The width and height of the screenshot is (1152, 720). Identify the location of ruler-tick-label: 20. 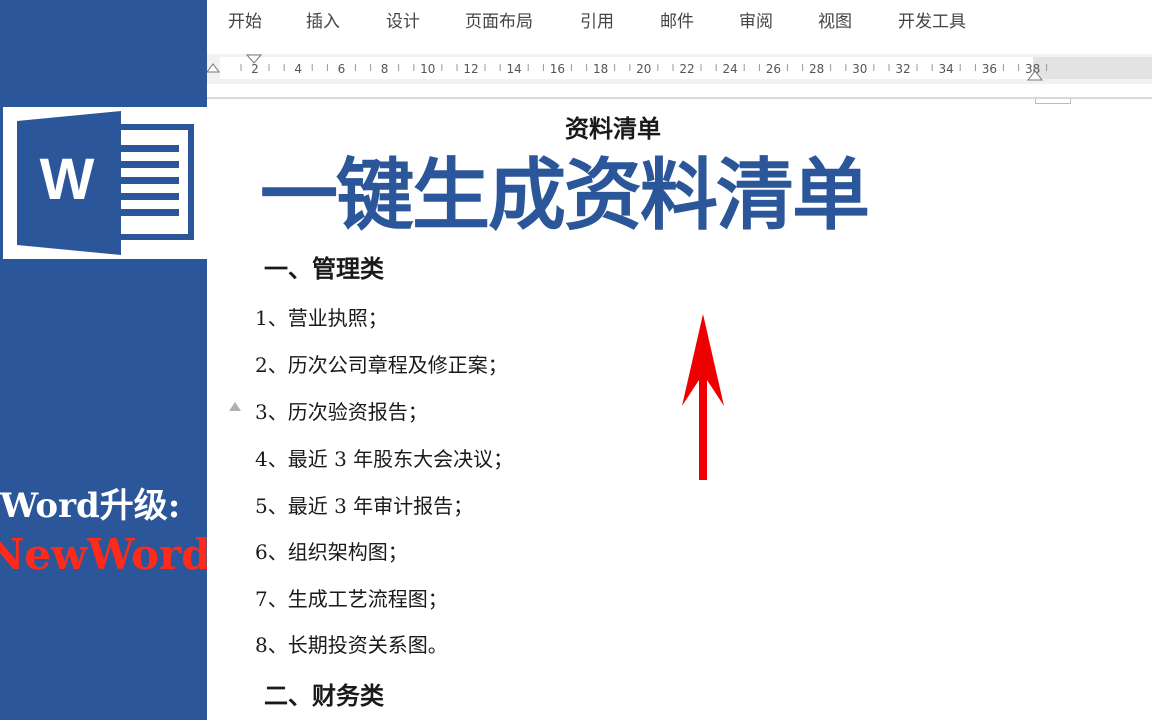
(643, 69).